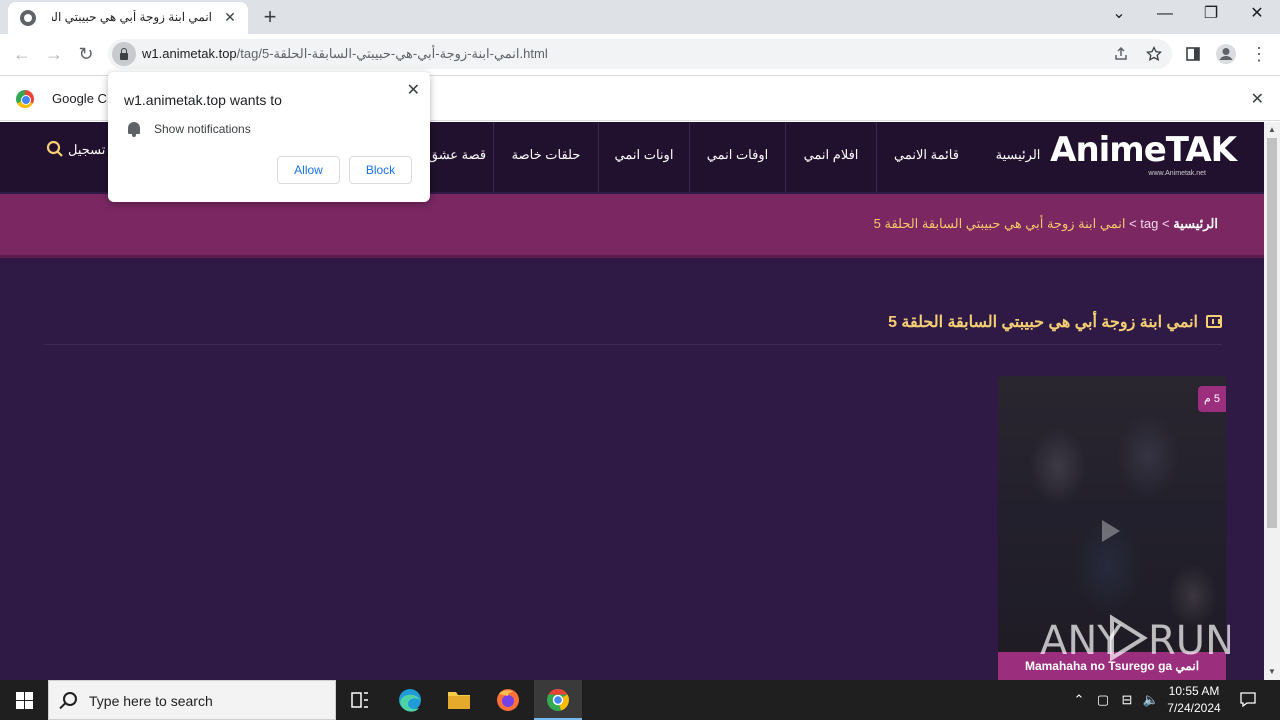 The image size is (1280, 725). Describe the element at coordinates (1257, 15) in the screenshot. I see `close-window-button: ✕` at that location.